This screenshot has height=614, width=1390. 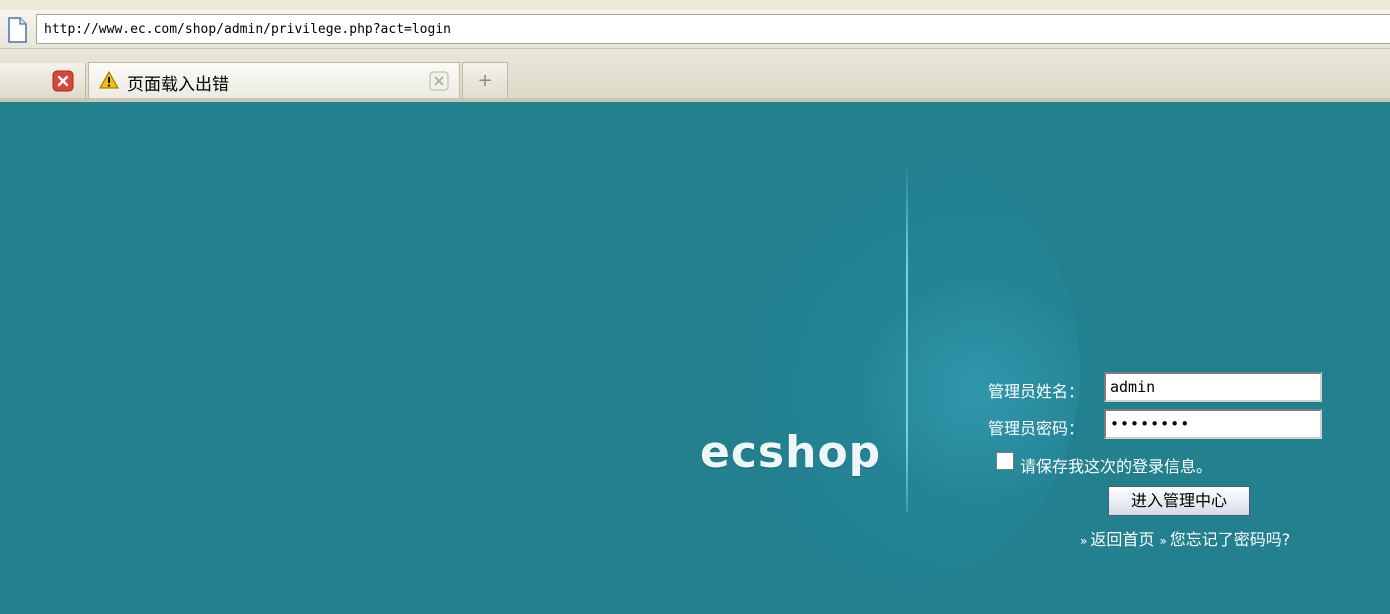 I want to click on footer-links: » 返回首页 » 您忘记了密码吗?, so click(x=1185, y=538).